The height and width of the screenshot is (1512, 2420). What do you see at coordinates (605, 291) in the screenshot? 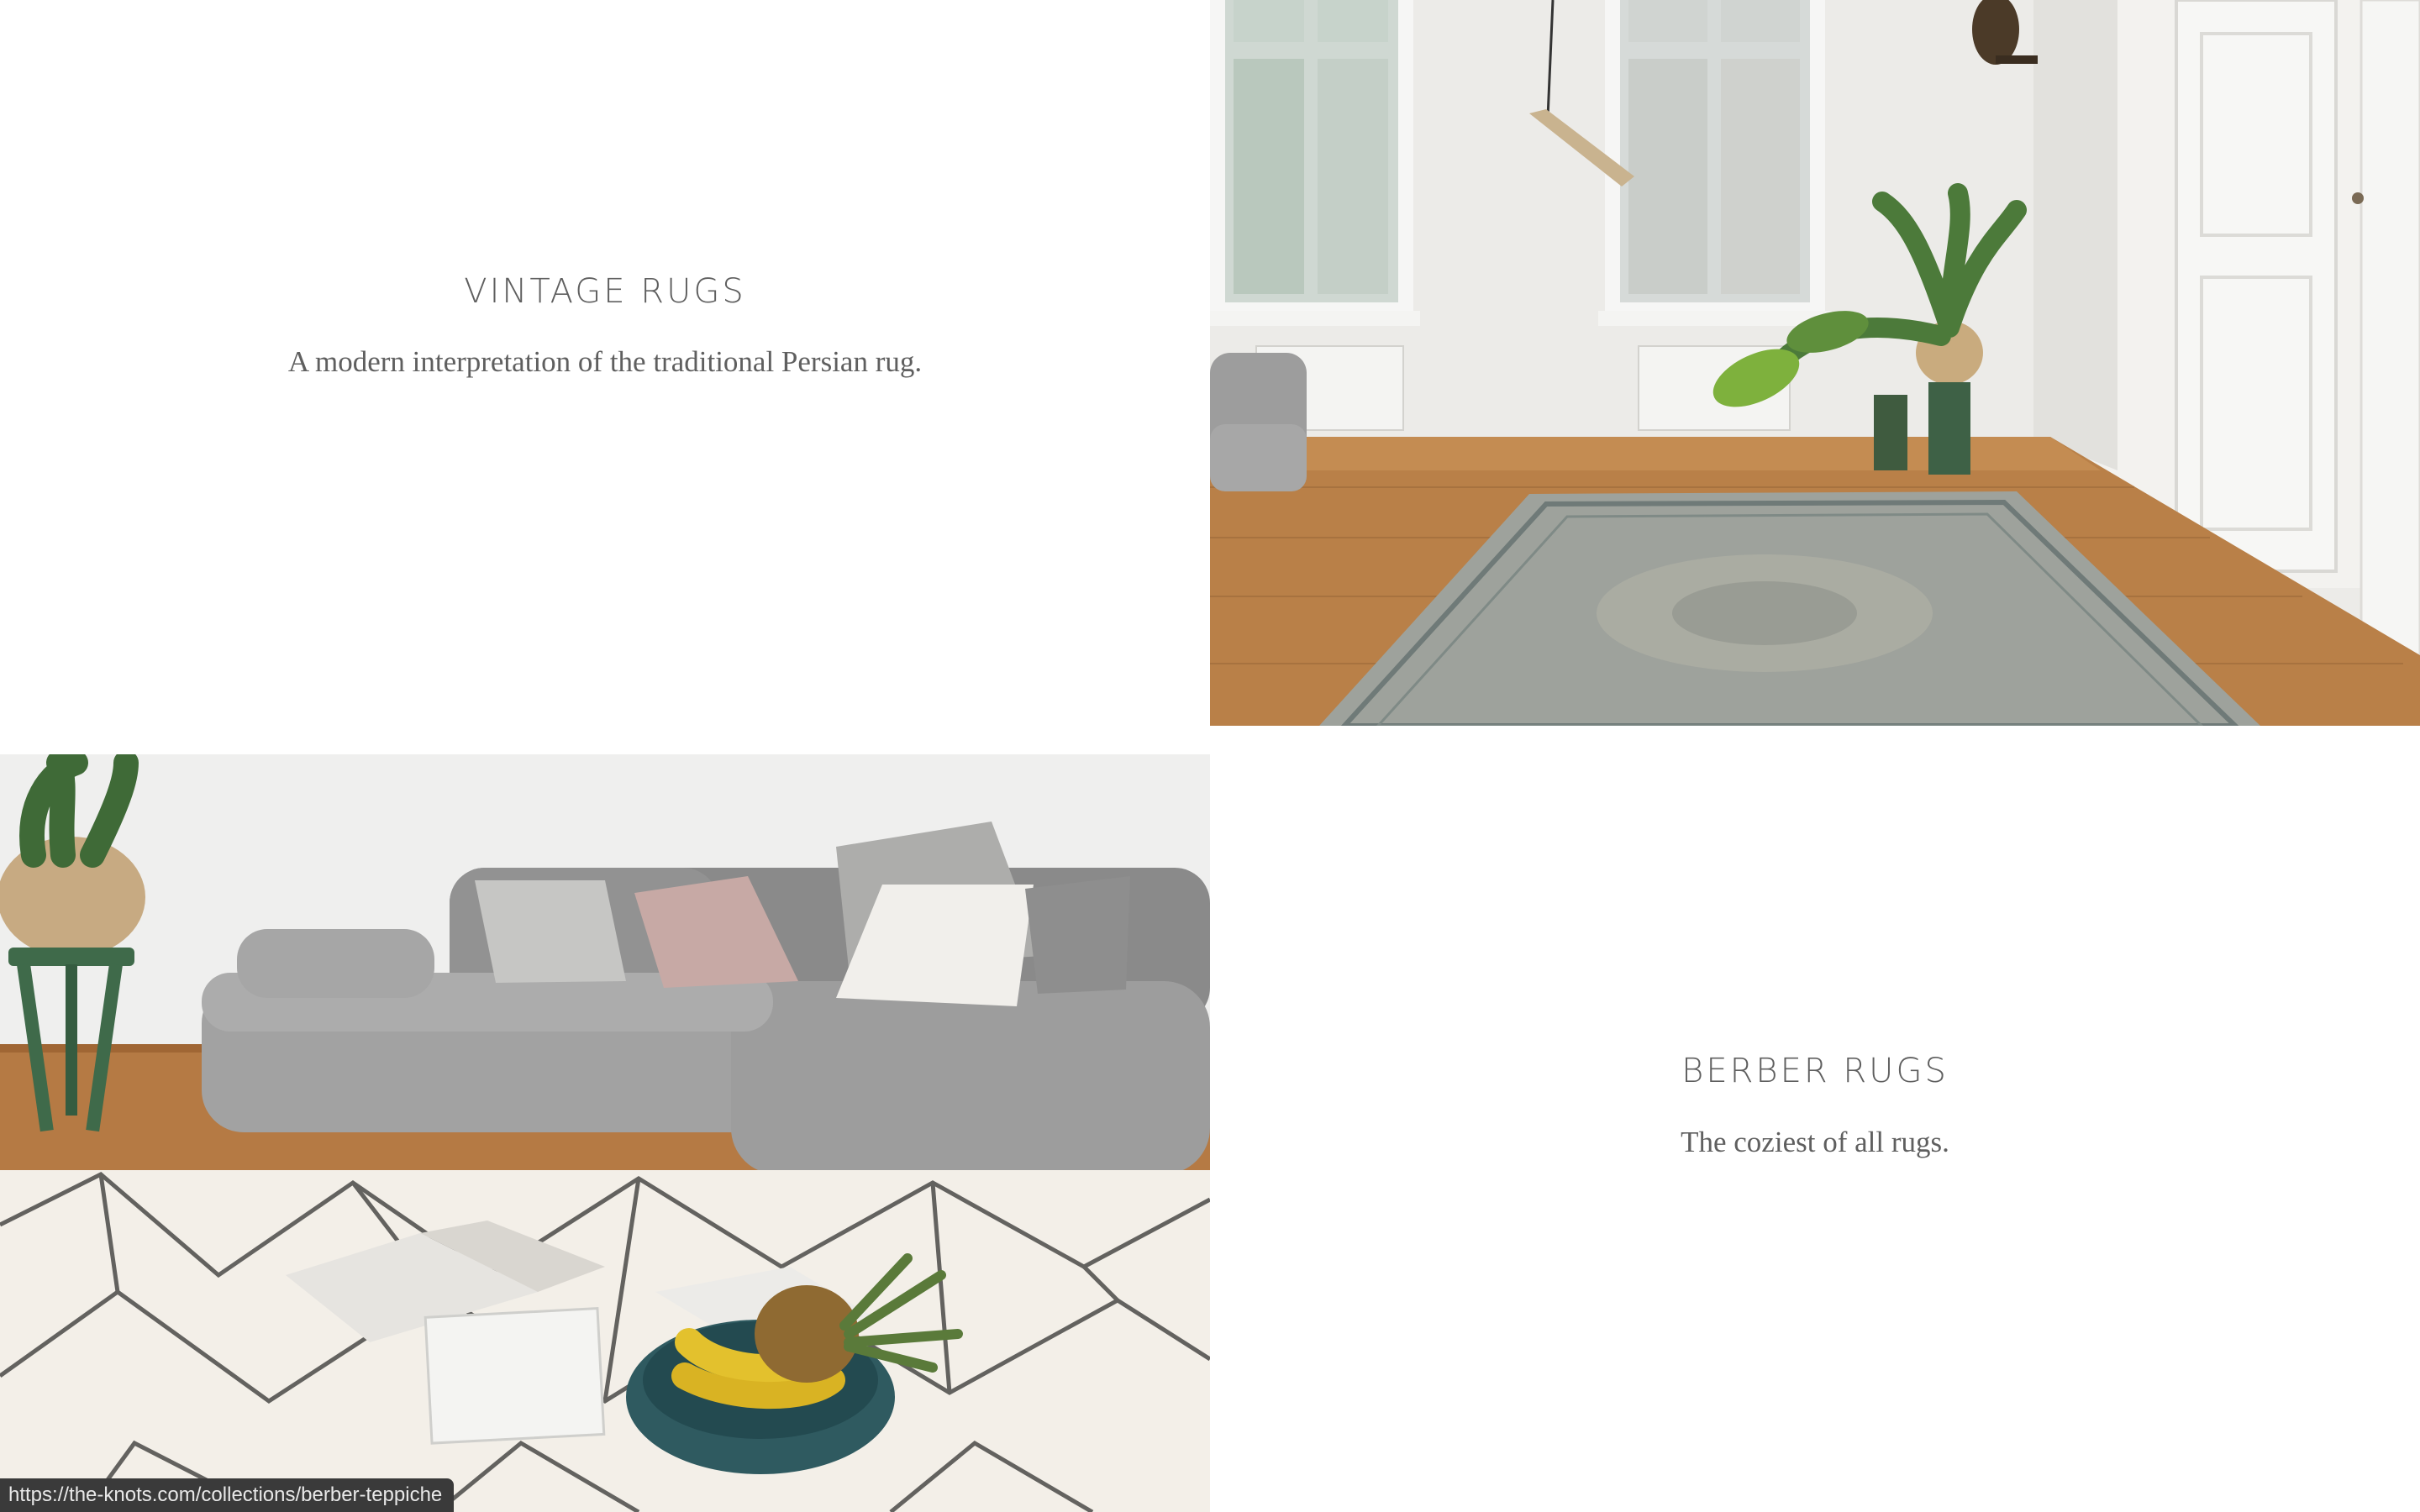
I see `vintage-rugs-title: VINTAGE RUGS` at bounding box center [605, 291].